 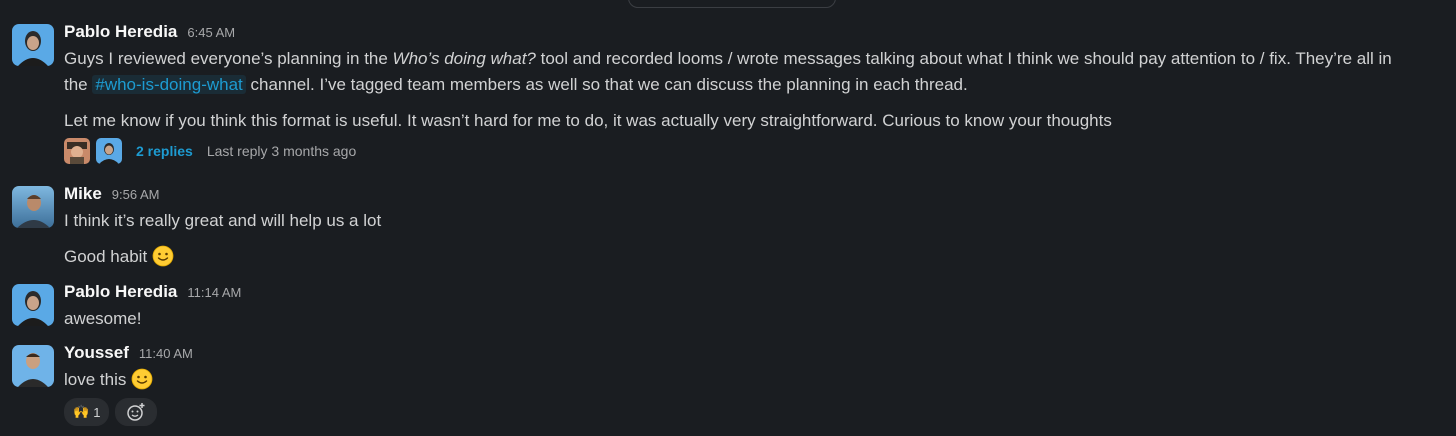 I want to click on message-text: awesome!, so click(x=103, y=318).